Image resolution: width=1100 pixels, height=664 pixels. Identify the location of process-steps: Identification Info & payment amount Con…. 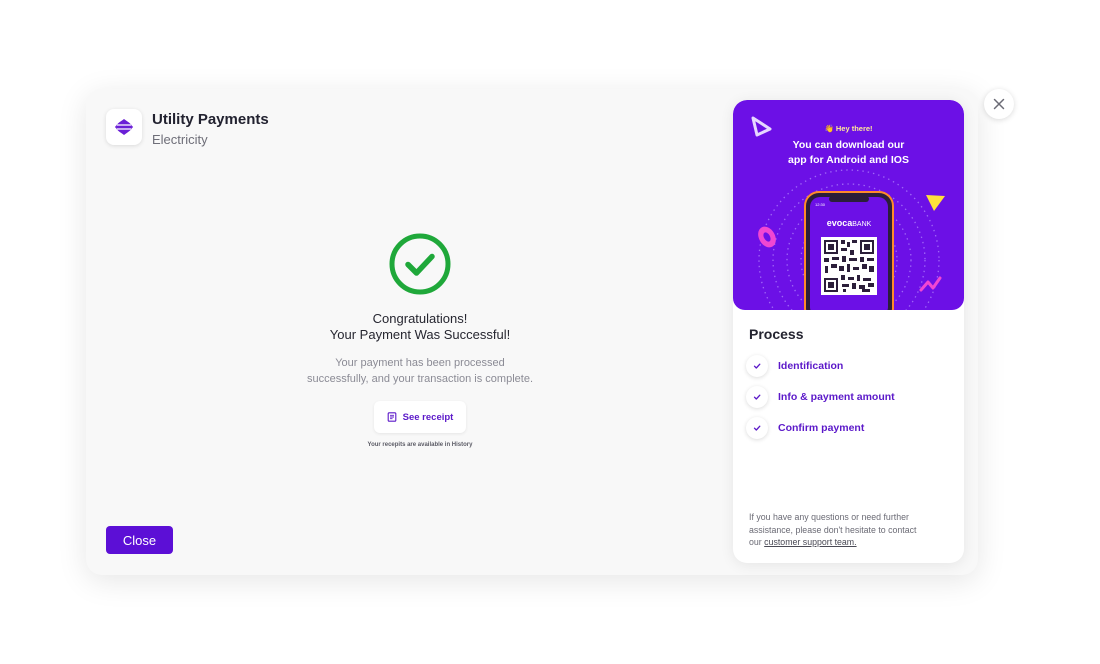
(820, 399).